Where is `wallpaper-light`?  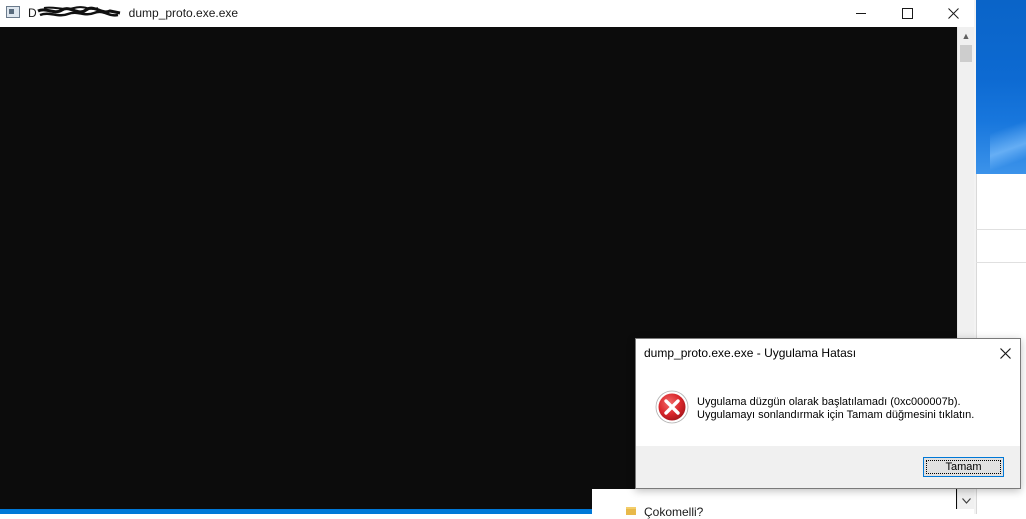
wallpaper-light is located at coordinates (1008, 142).